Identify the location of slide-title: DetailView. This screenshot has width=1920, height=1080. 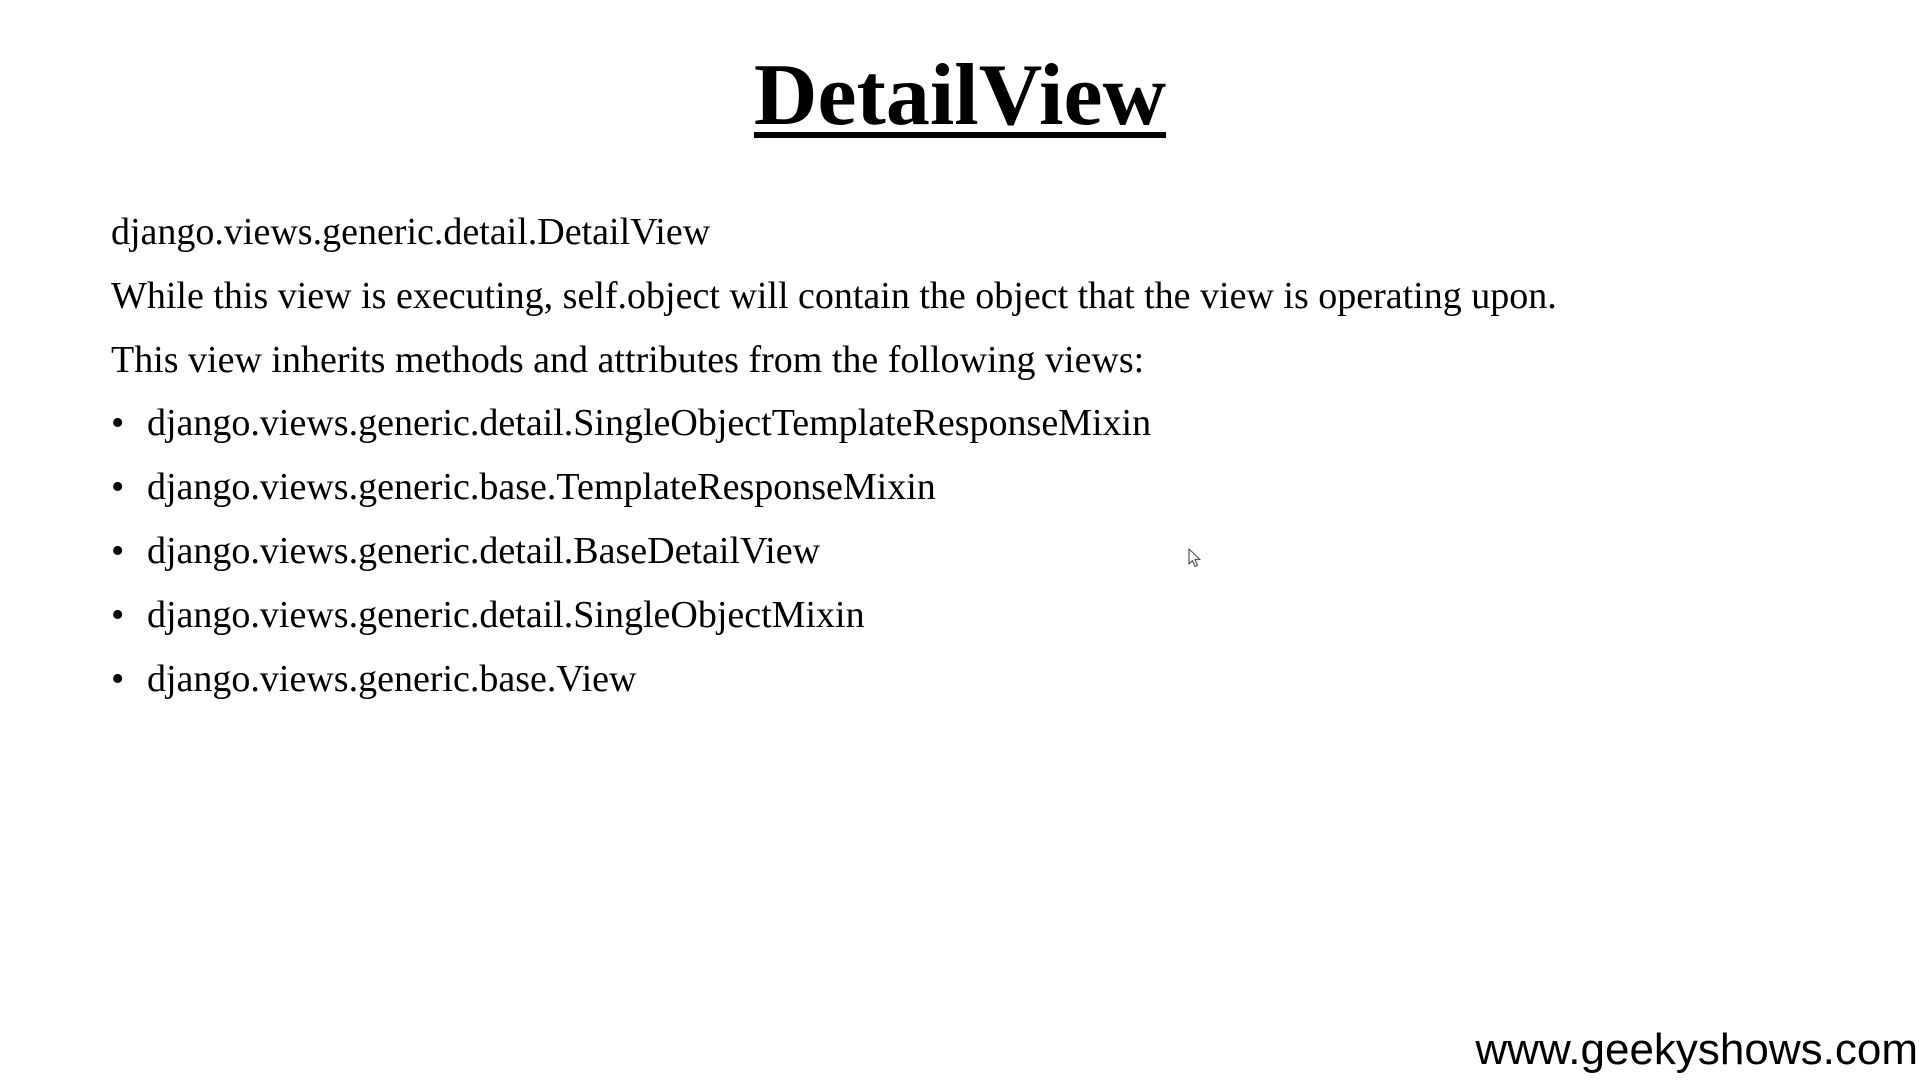
(960, 96).